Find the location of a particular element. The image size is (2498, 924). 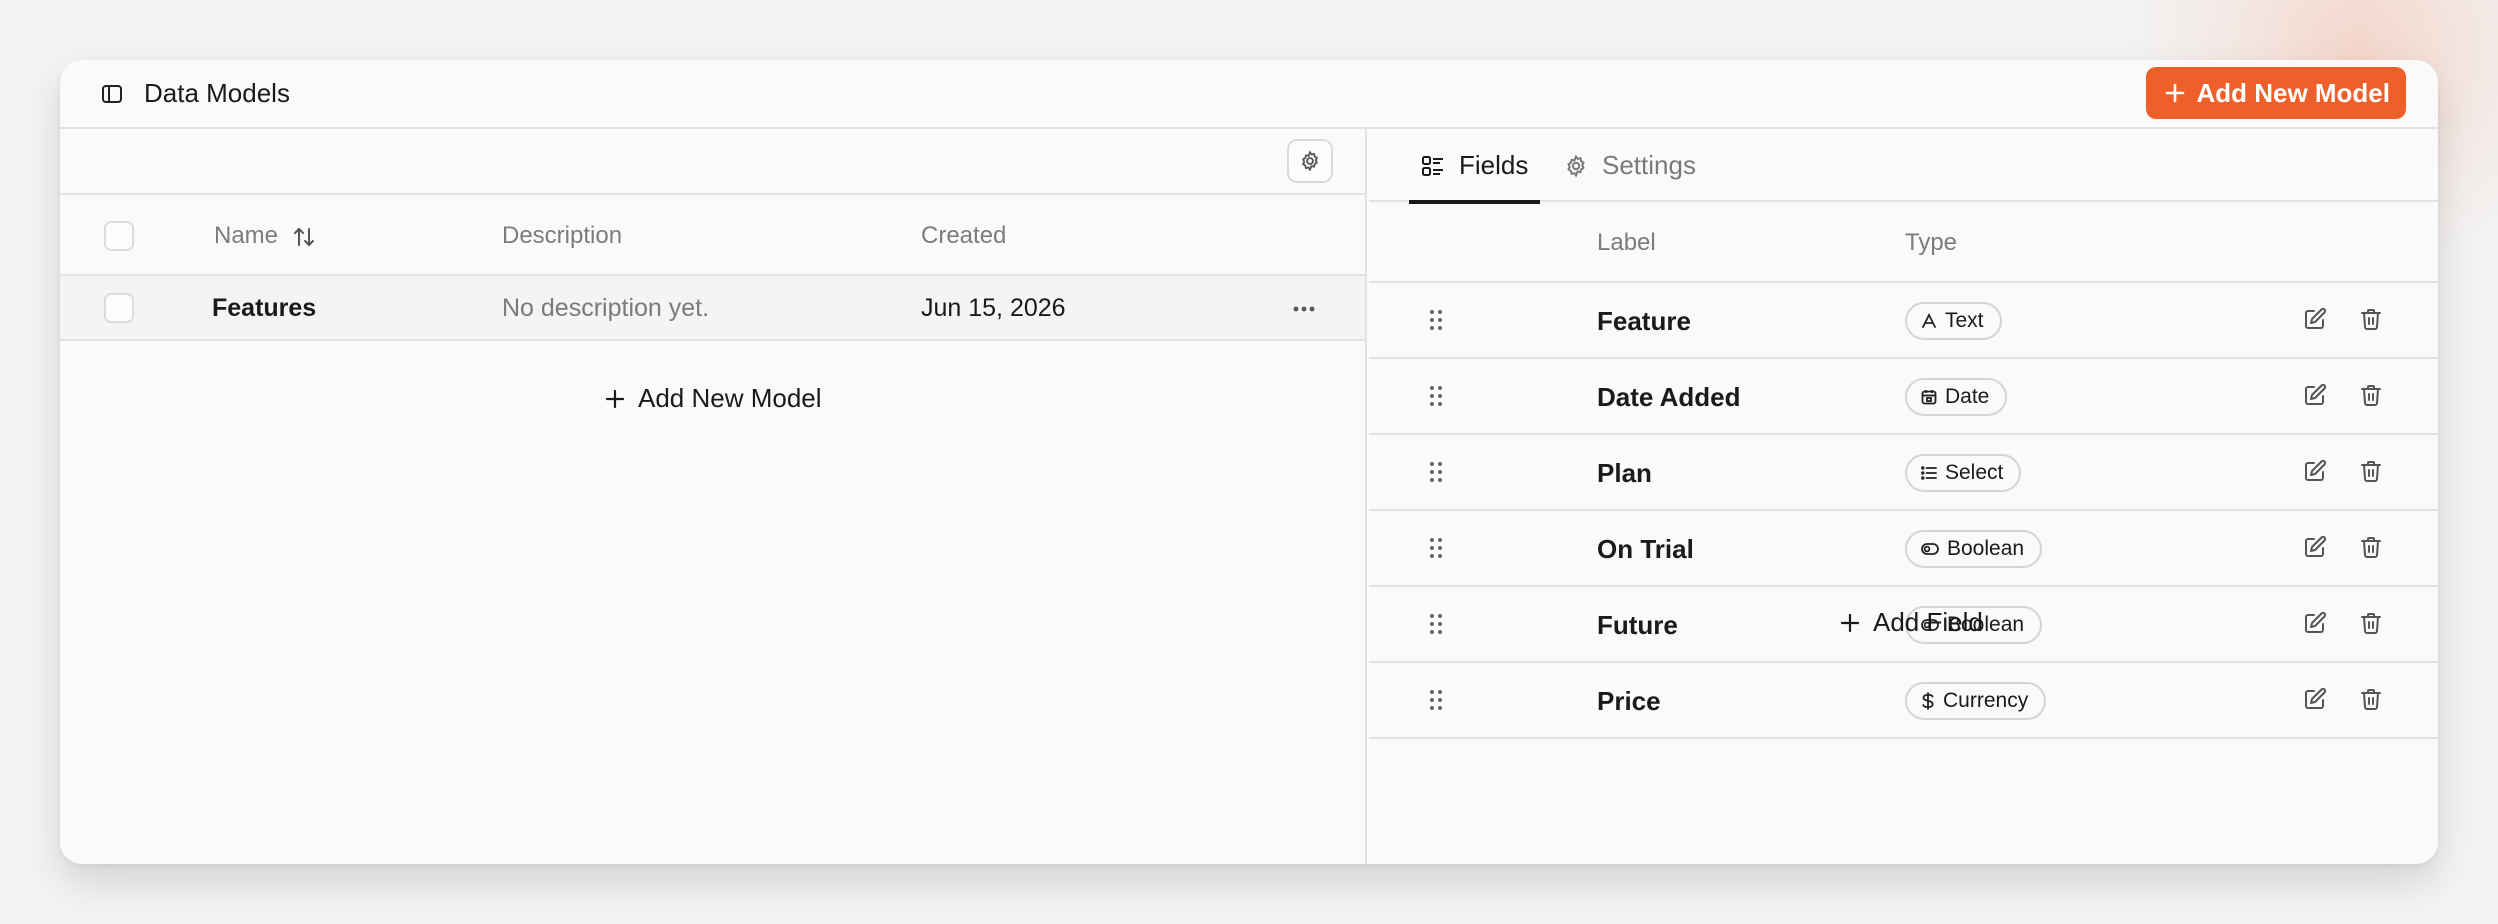

field-label: Feature is located at coordinates (1644, 321).